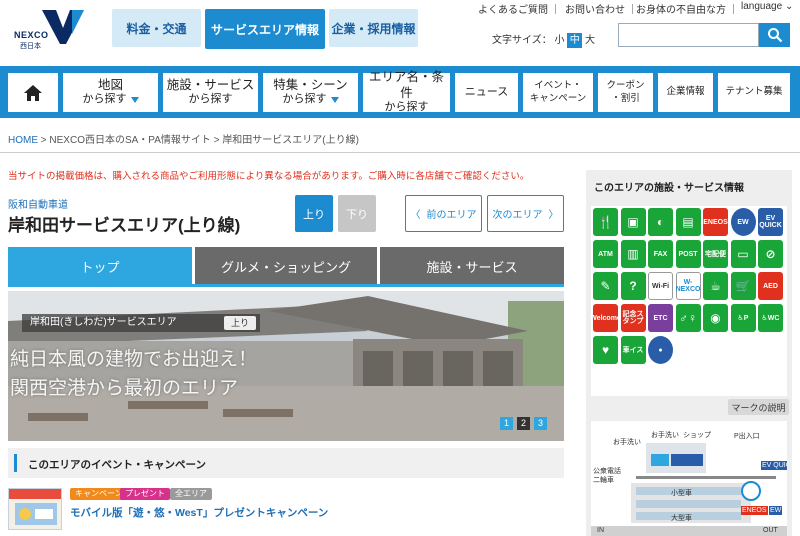 The height and width of the screenshot is (536, 800). What do you see at coordinates (633, 350) in the screenshot?
I see `wheelchair-car-icon: 車イス` at bounding box center [633, 350].